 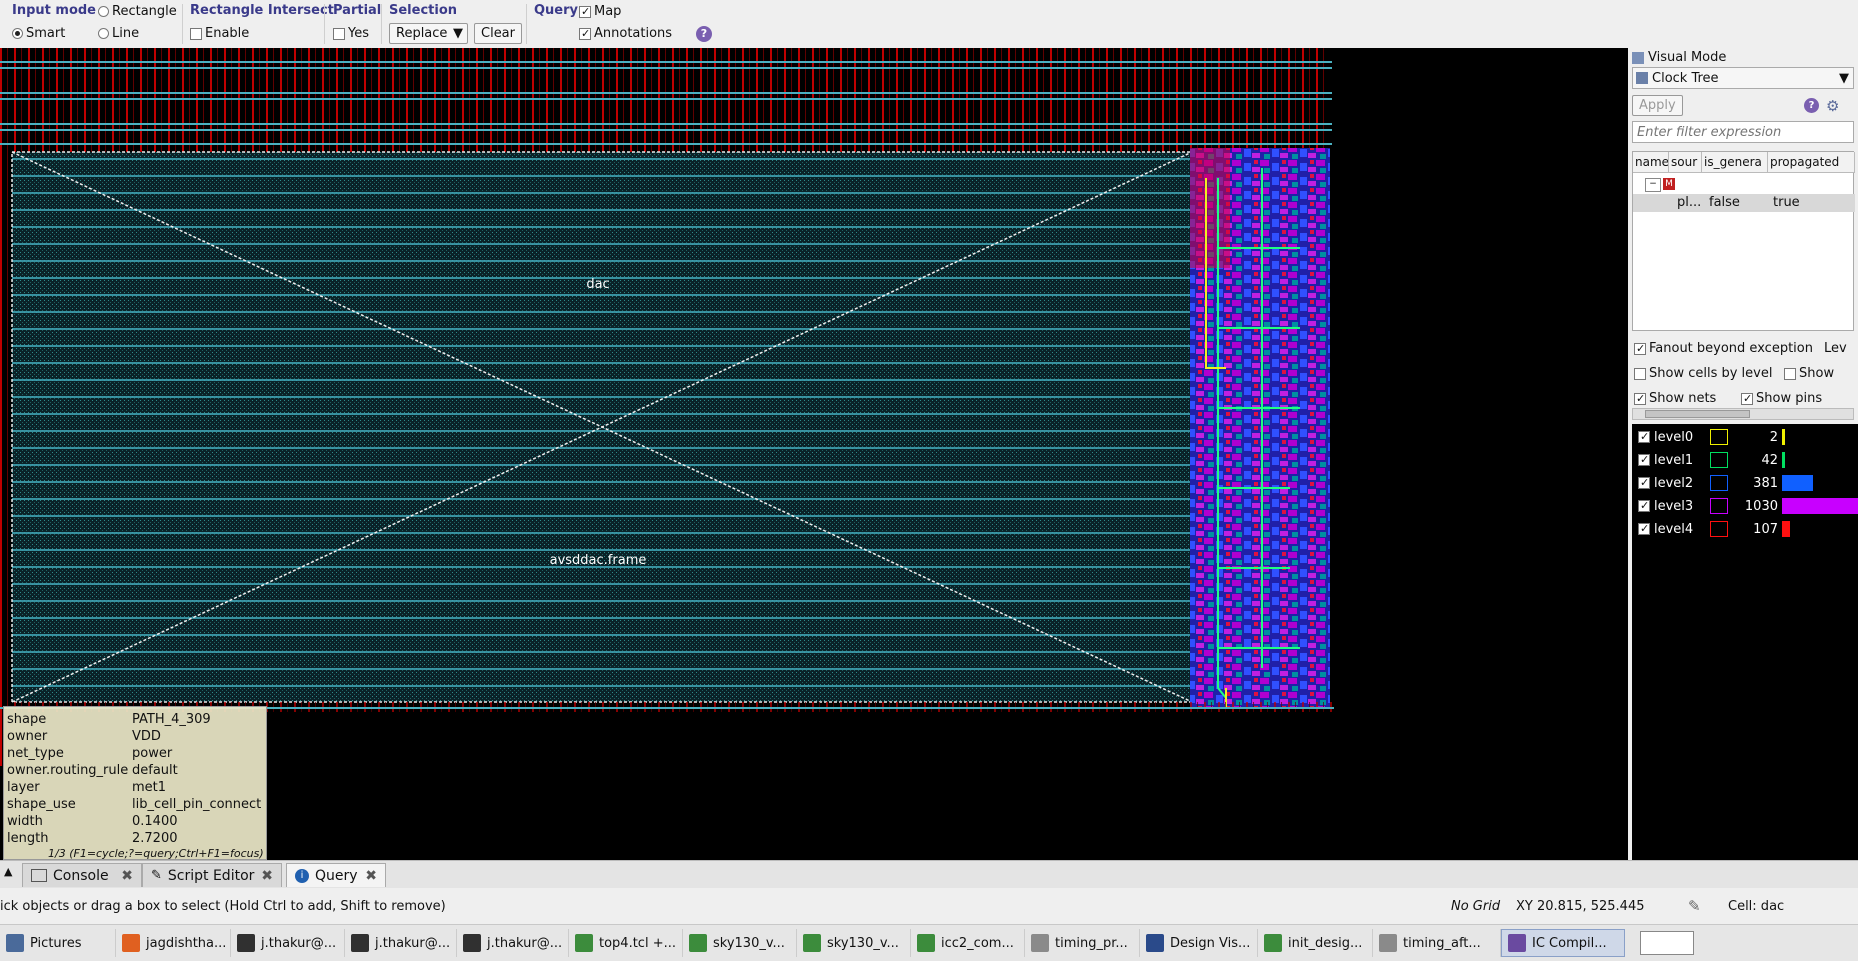 I want to click on show-extra-option: Show, so click(x=1809, y=373).